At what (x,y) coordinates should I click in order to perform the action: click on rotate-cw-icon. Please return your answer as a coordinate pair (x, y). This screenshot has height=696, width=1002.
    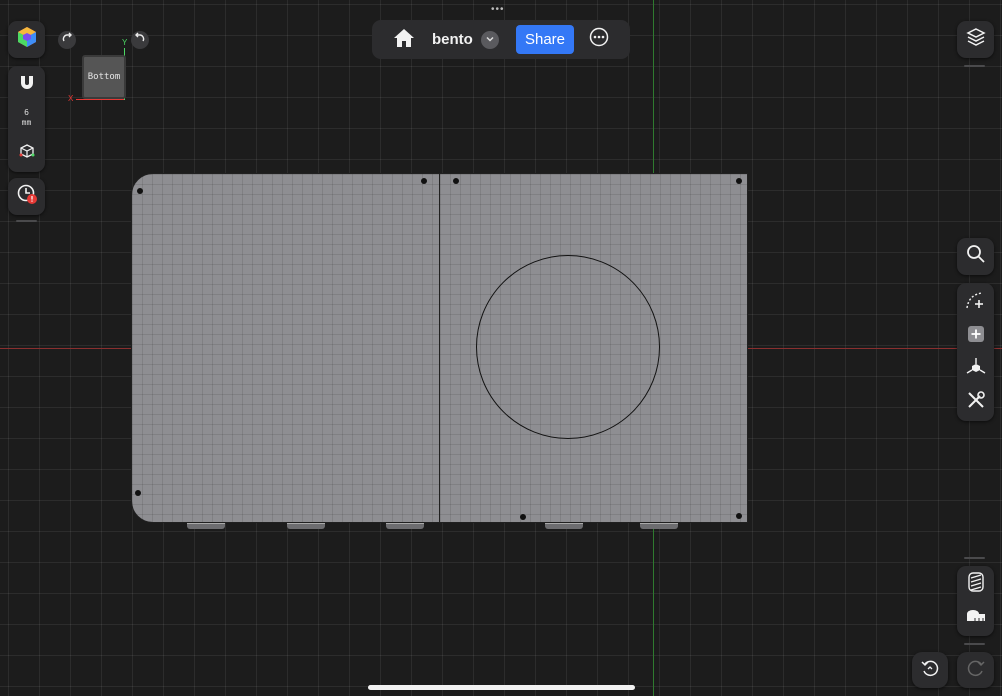
    Looking at the image, I should click on (67, 40).